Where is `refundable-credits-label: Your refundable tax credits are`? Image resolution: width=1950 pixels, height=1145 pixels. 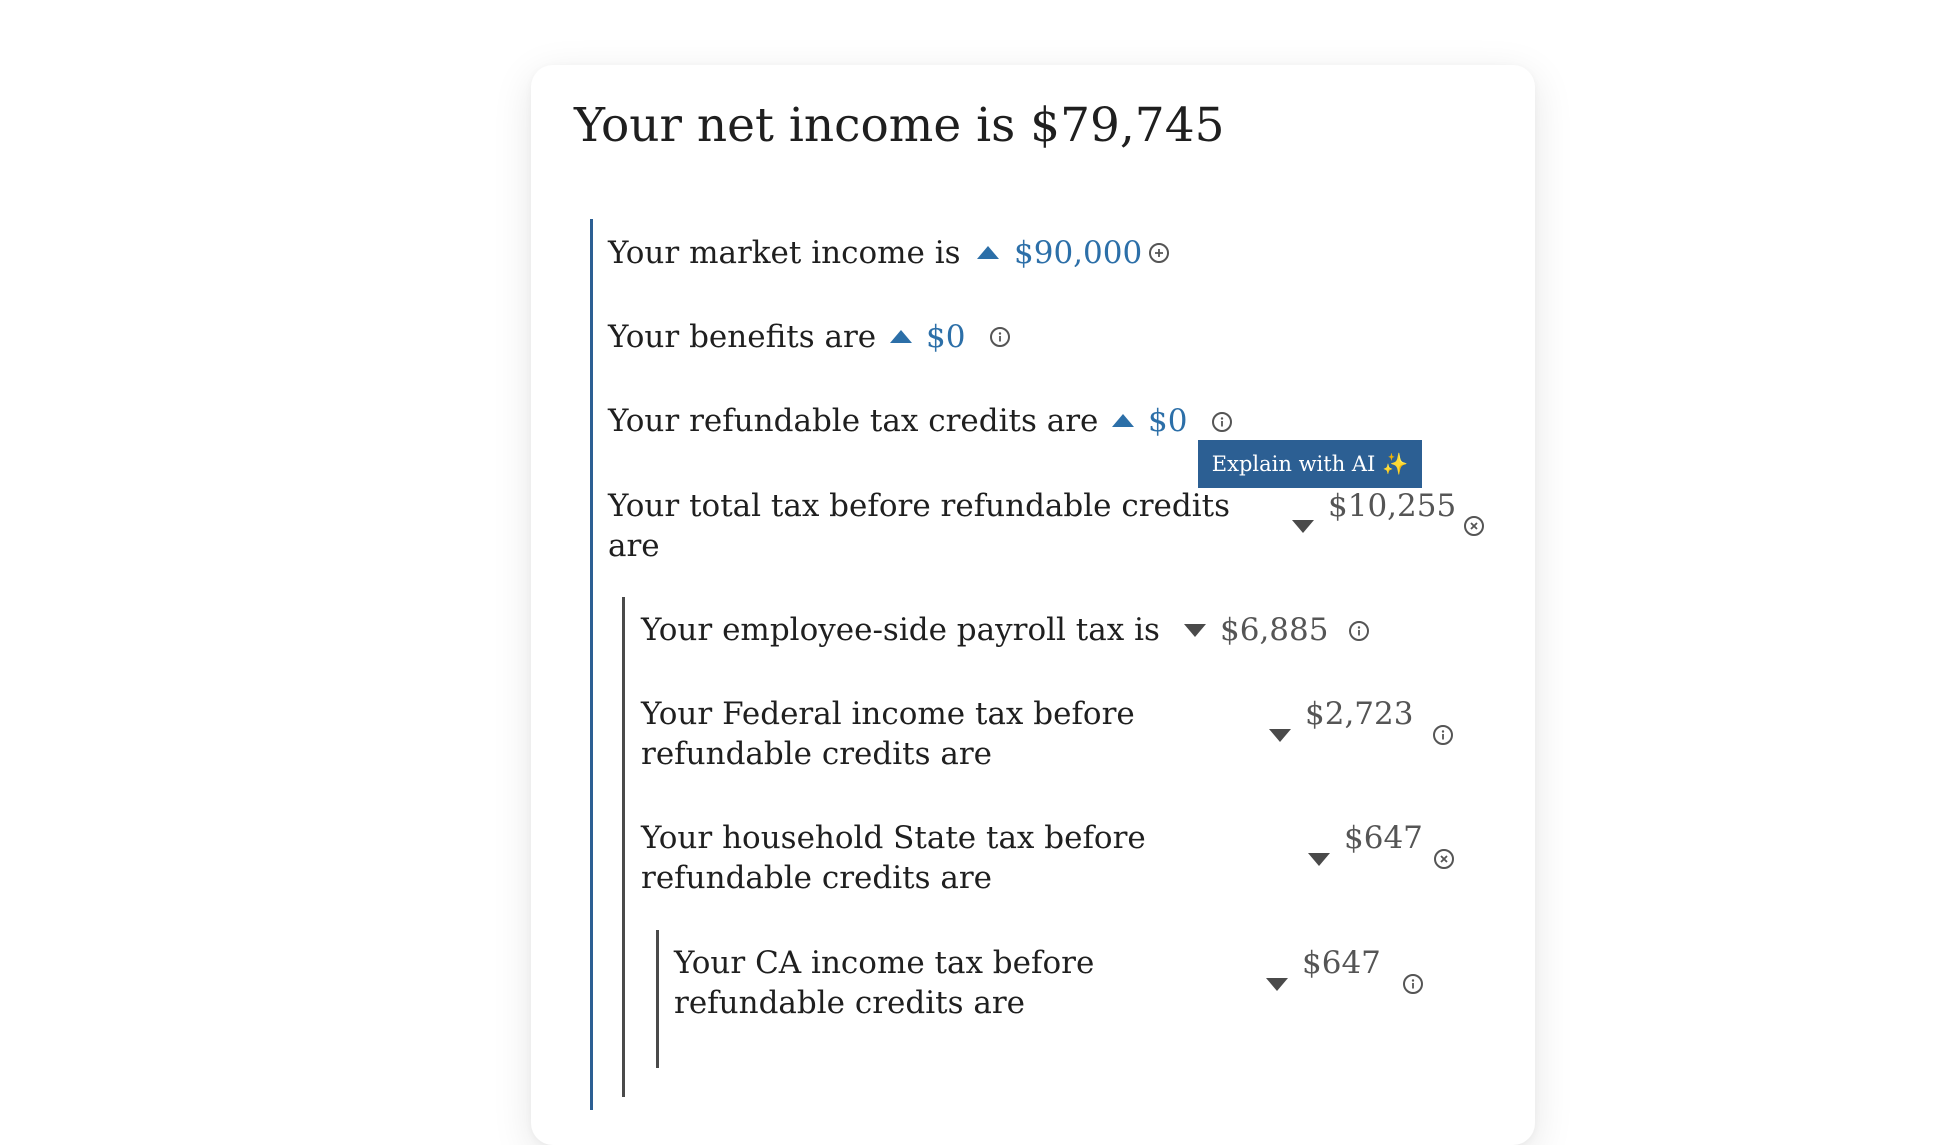 refundable-credits-label: Your refundable tax credits are is located at coordinates (853, 421).